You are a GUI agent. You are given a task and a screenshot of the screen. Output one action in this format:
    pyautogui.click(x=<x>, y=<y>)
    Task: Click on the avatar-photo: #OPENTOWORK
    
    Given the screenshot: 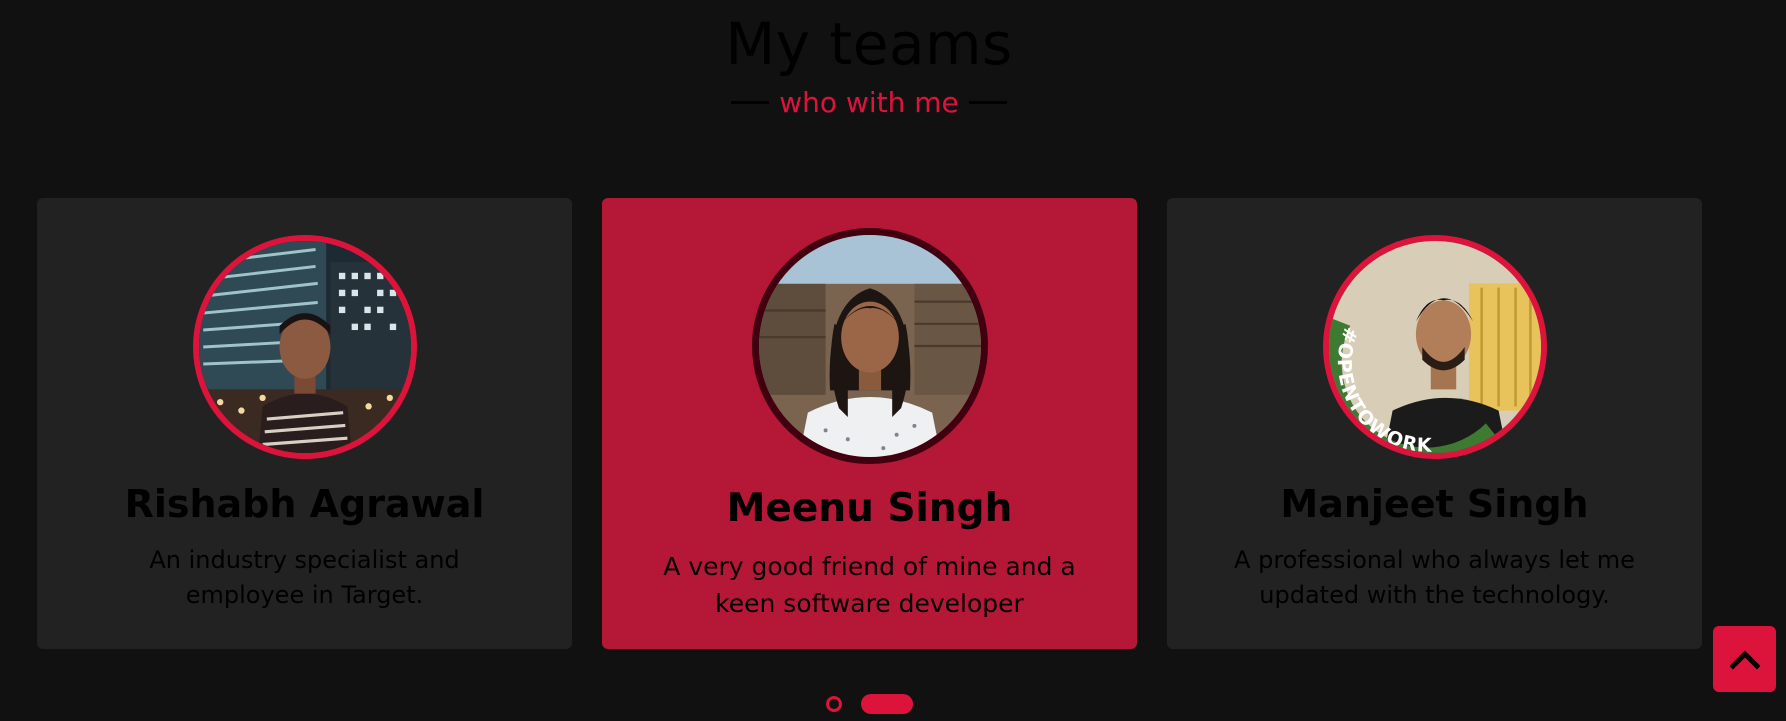 What is the action you would take?
    pyautogui.click(x=1434, y=347)
    